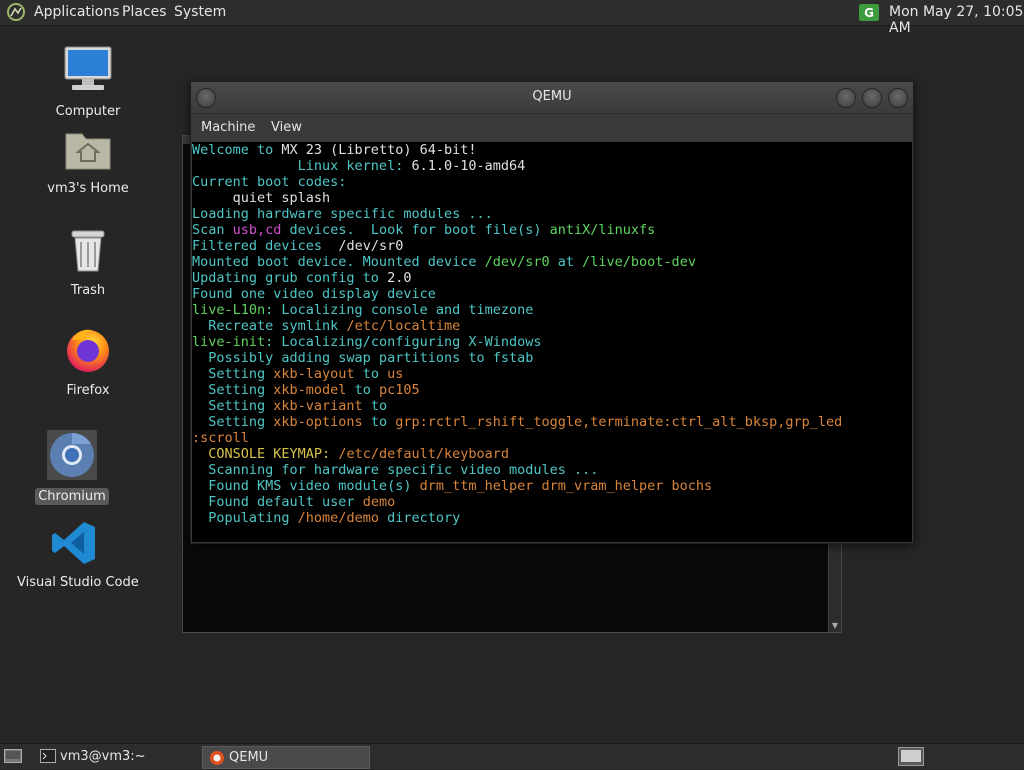 Image resolution: width=1024 pixels, height=770 pixels. I want to click on console-text: xkb-model, so click(310, 390).